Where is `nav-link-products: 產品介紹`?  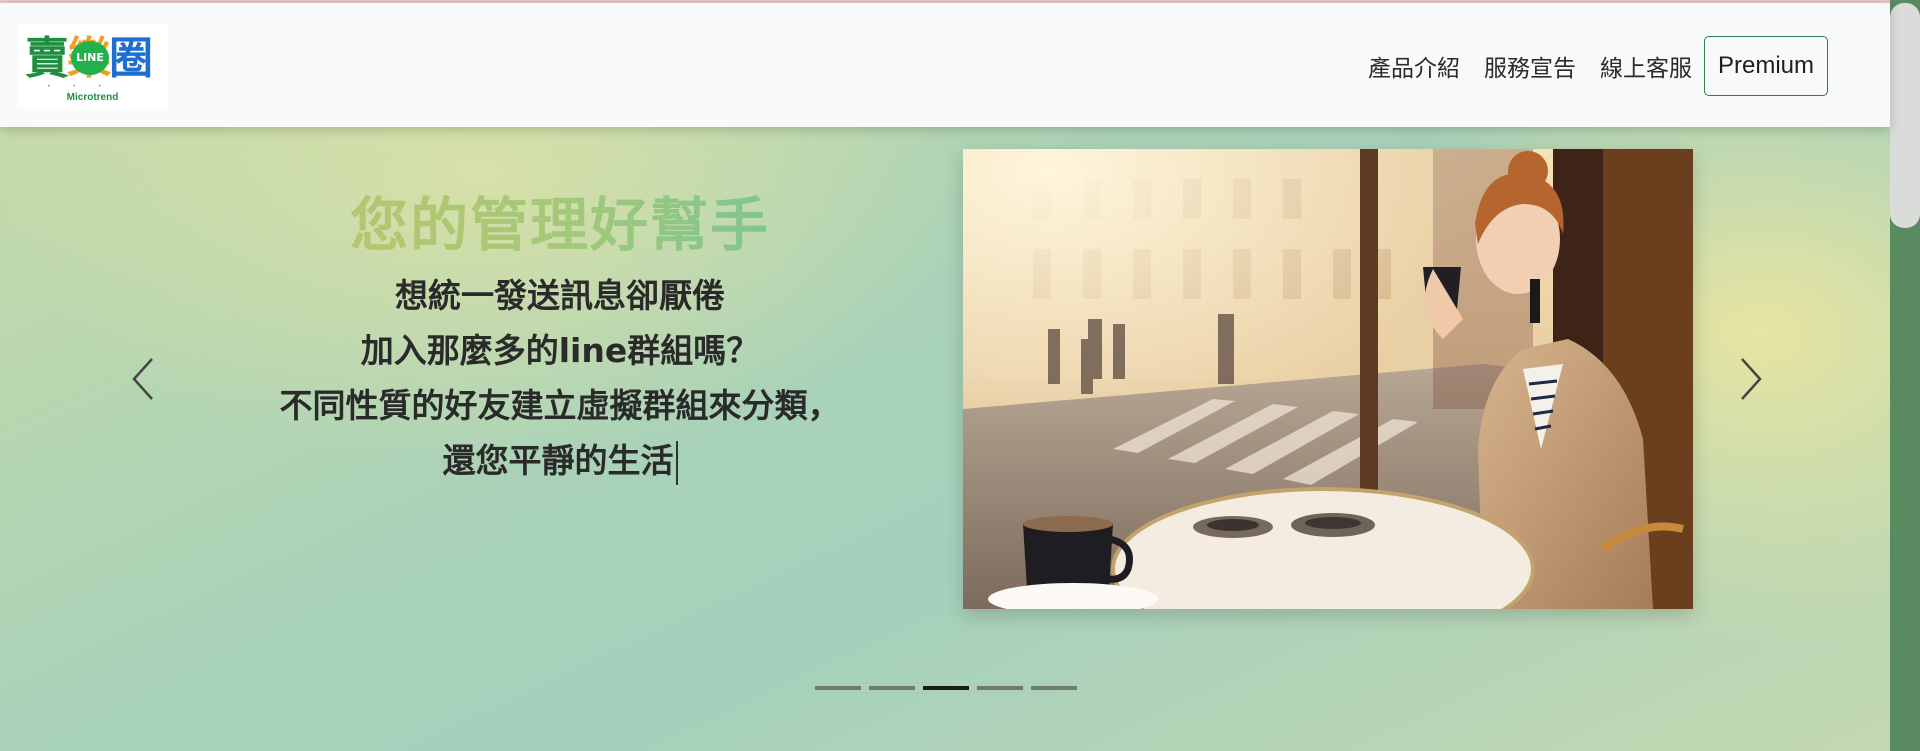
nav-link-products: 產品介紹 is located at coordinates (1414, 66).